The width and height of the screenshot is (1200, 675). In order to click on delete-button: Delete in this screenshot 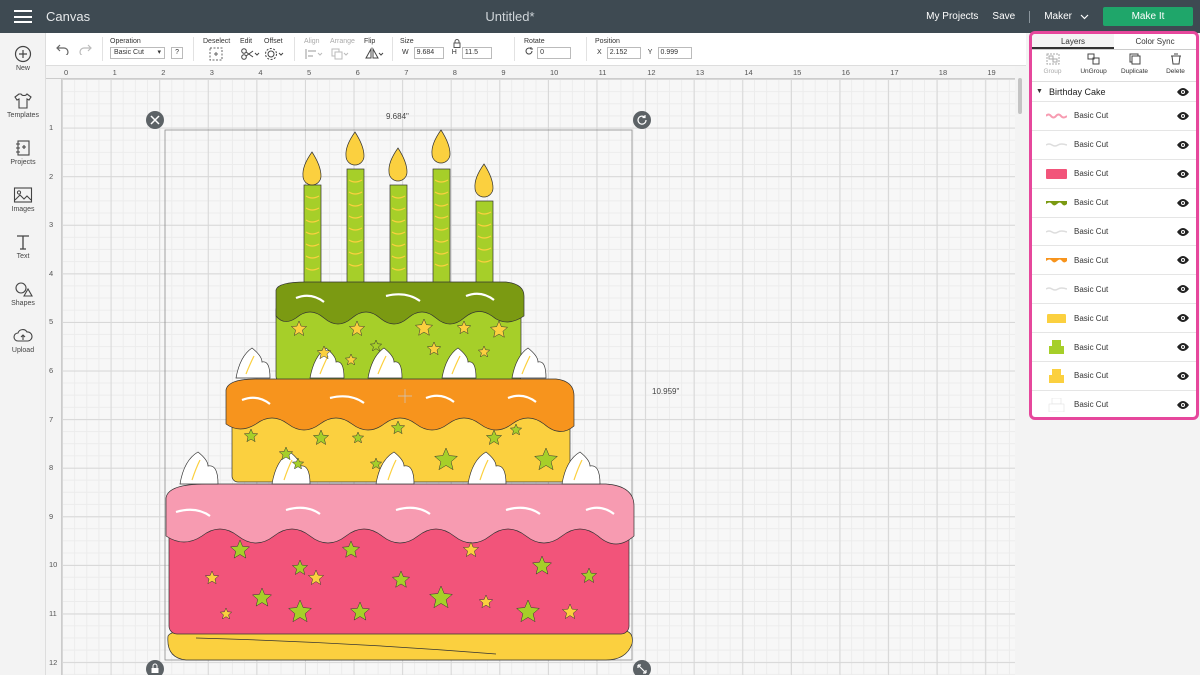, I will do `click(1175, 67)`.